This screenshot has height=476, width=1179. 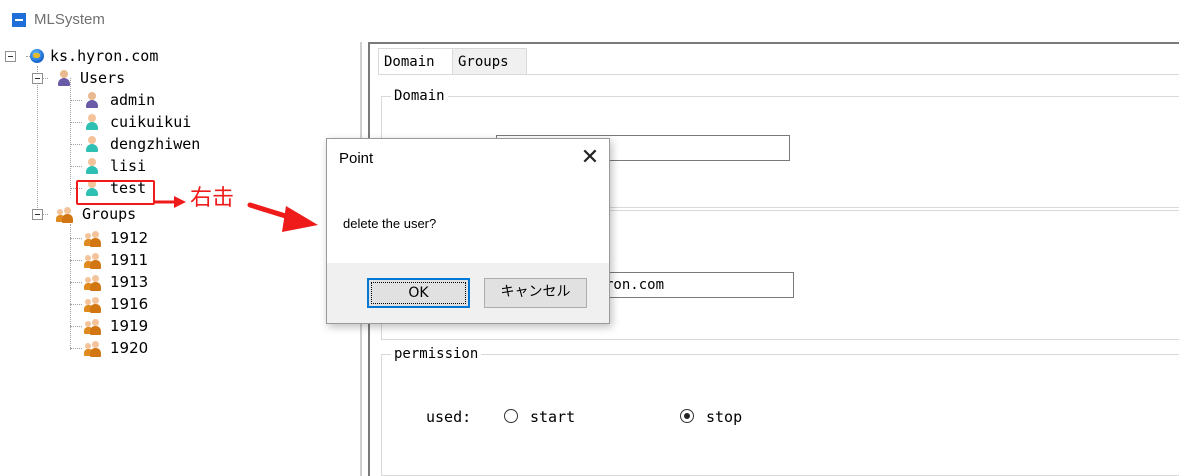 I want to click on annotation-highlight-box, so click(x=115, y=192).